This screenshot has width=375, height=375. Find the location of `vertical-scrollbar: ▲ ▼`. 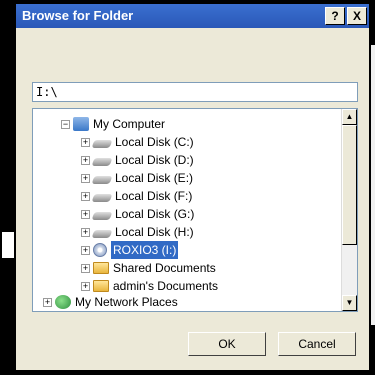

vertical-scrollbar: ▲ ▼ is located at coordinates (349, 210).